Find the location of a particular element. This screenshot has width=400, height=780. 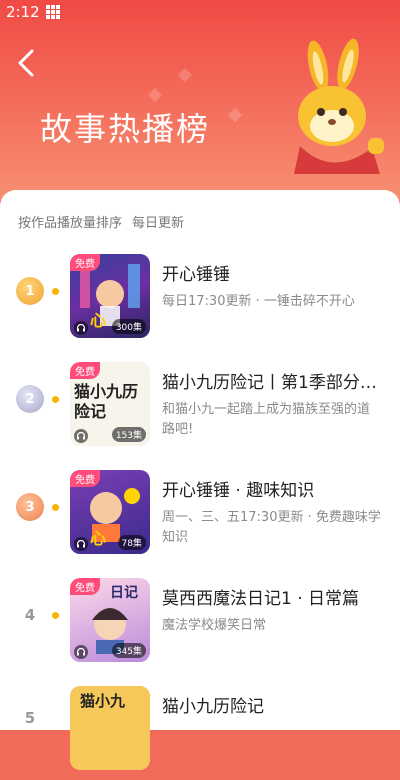

story-description: 魔法学校爆笑日常 is located at coordinates (214, 625).